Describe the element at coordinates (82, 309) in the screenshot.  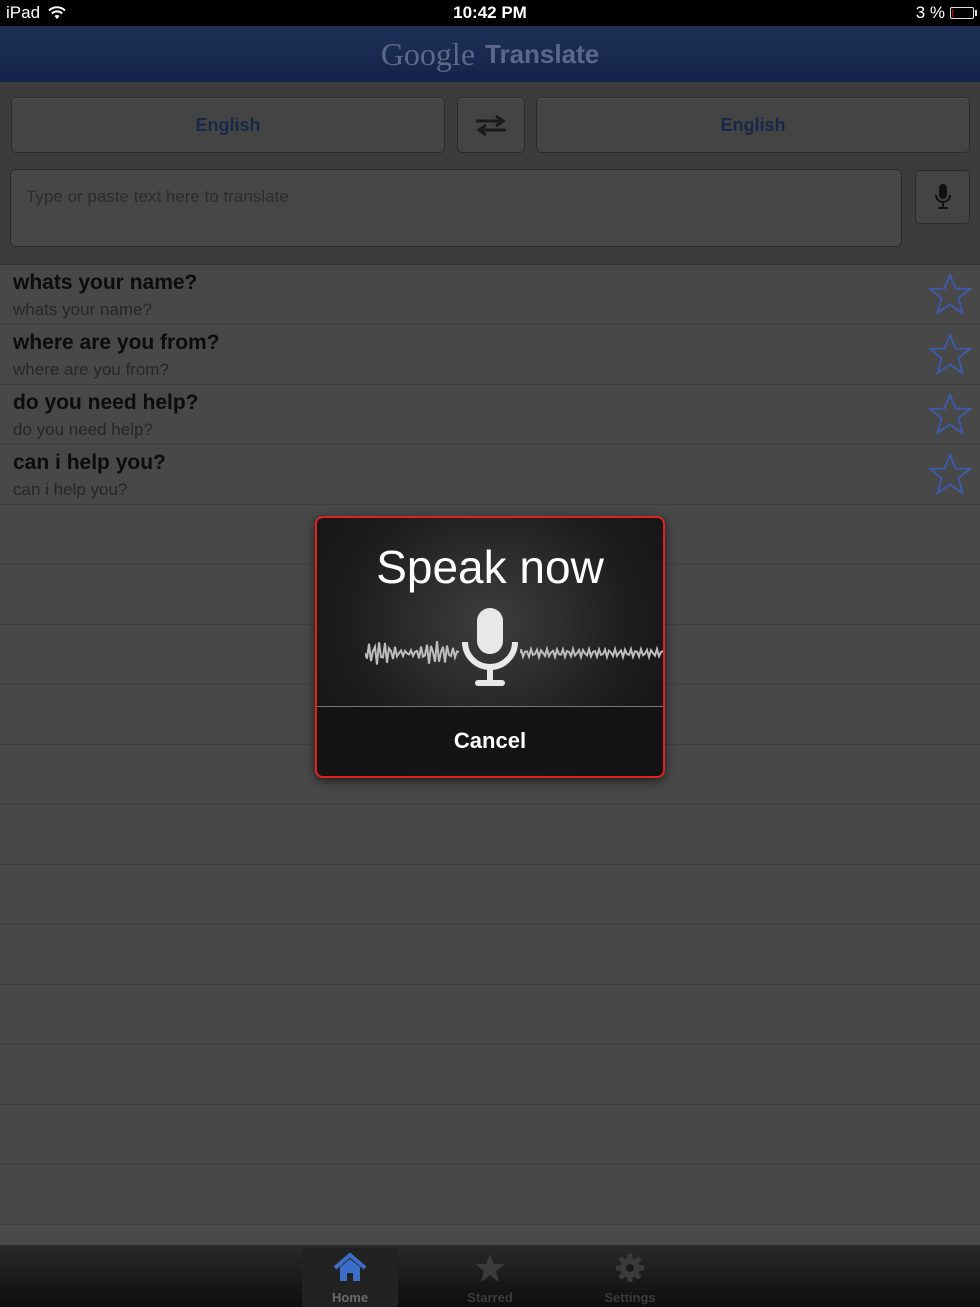
I see `history-translation-text: whats your name?` at that location.